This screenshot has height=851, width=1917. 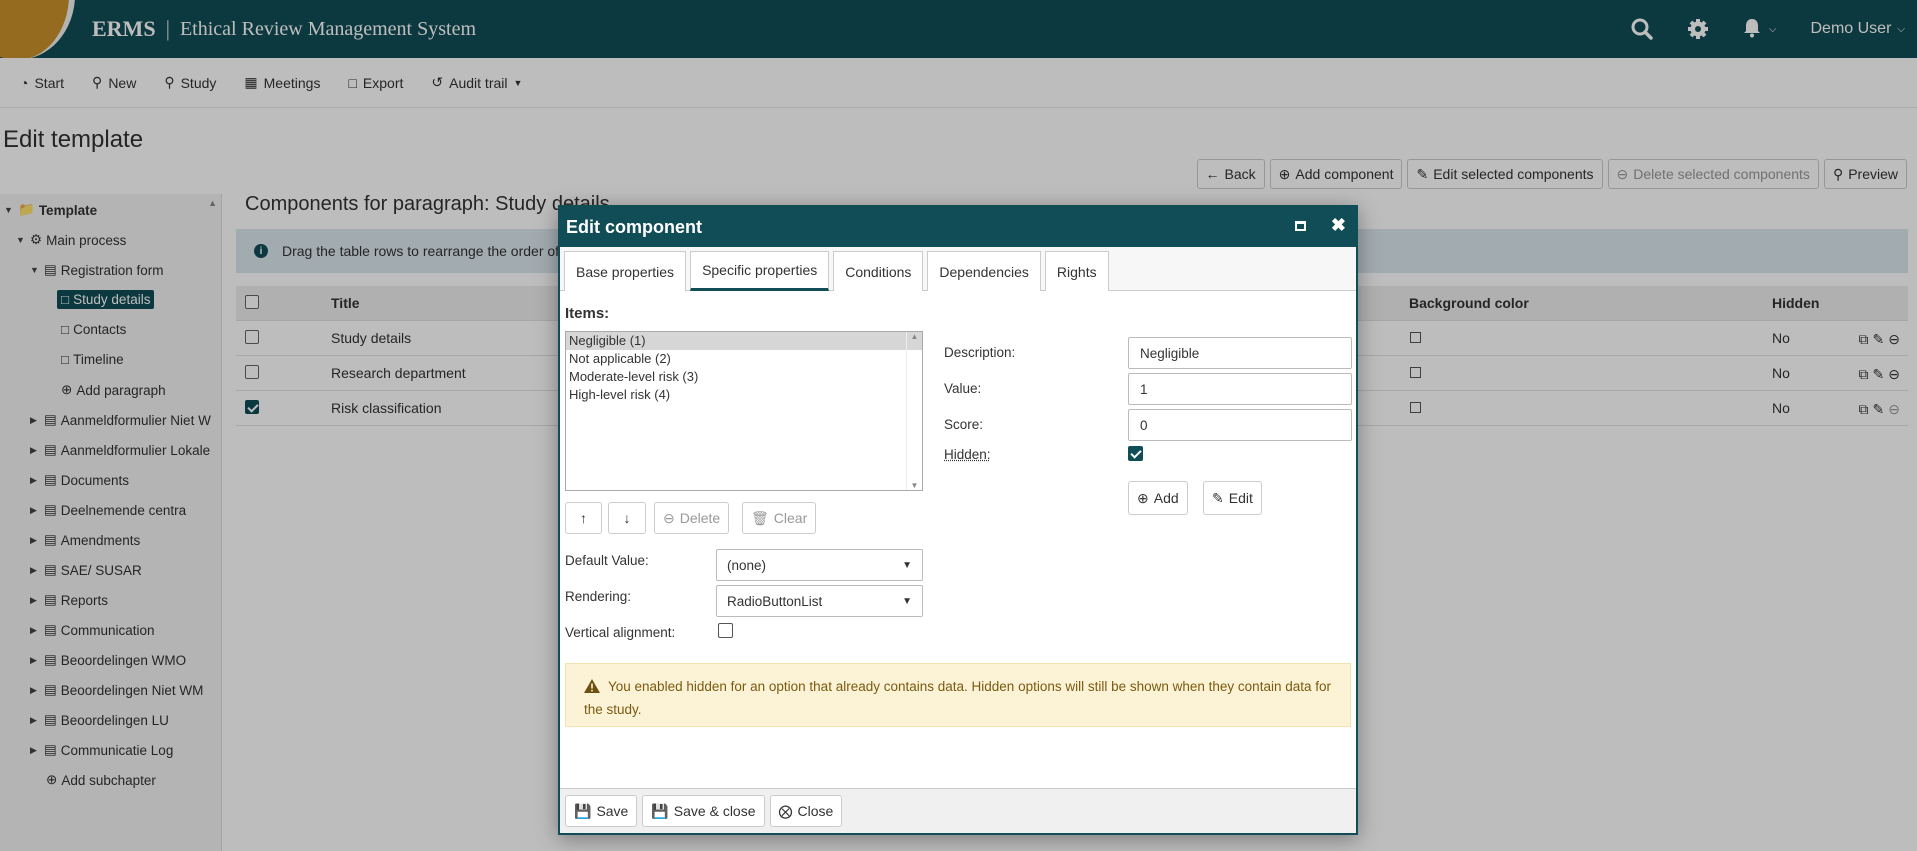 I want to click on dialog-footer: 💾 Save 💾 Save & close ⨂ Close, so click(x=958, y=810).